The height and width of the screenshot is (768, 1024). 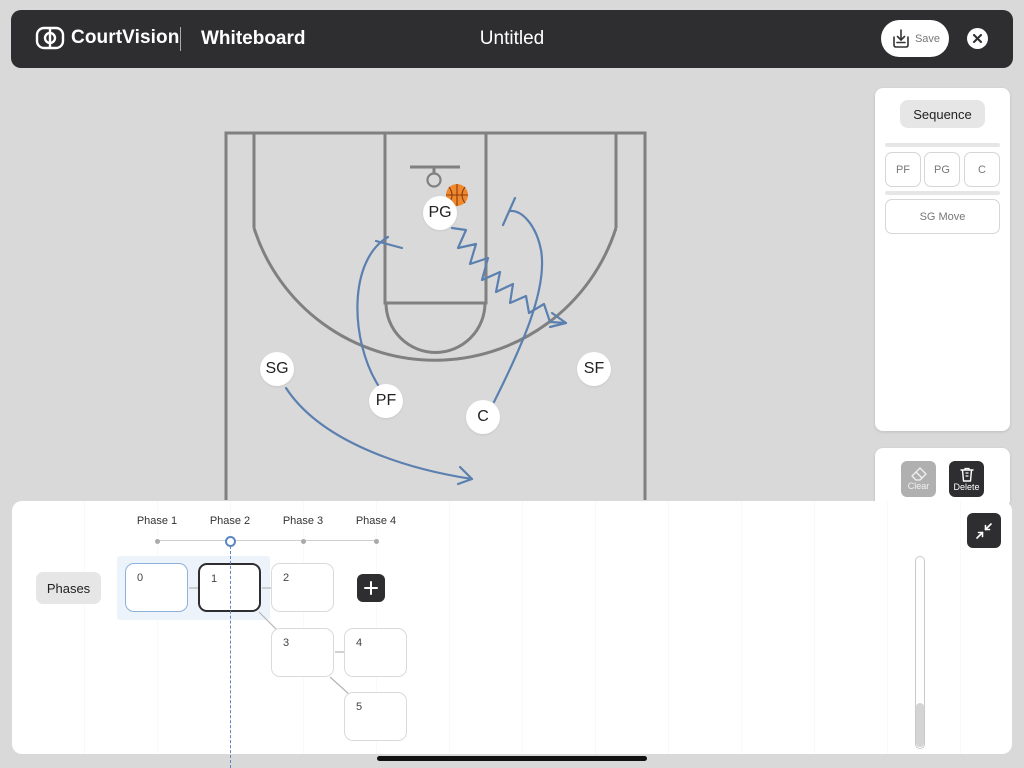 I want to click on vertical-scrollbar, so click(x=920, y=652).